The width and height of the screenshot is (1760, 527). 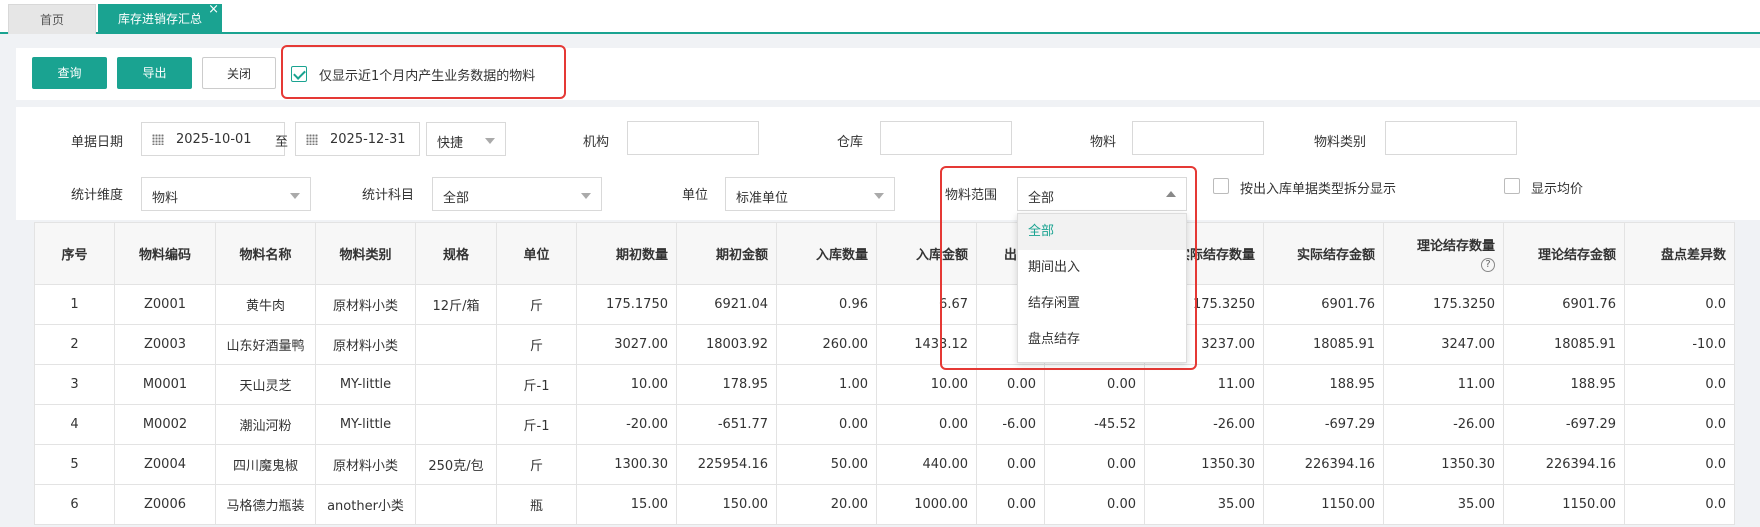 I want to click on tab-inventory-summary: 库存进销存汇总 ×, so click(x=160, y=18).